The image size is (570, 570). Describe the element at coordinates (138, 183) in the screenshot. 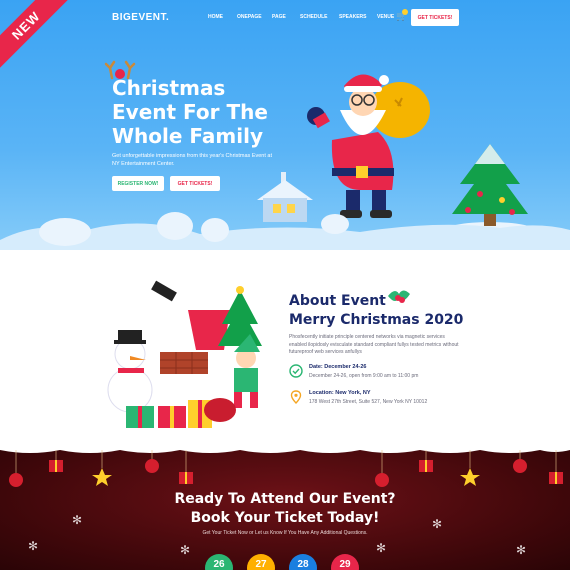

I see `register-now-button: REGISTER NOW!` at that location.